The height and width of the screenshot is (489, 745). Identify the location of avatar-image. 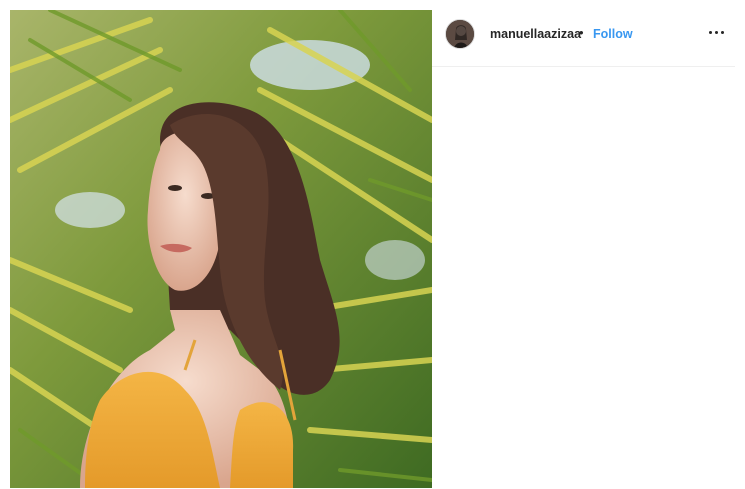
(460, 34).